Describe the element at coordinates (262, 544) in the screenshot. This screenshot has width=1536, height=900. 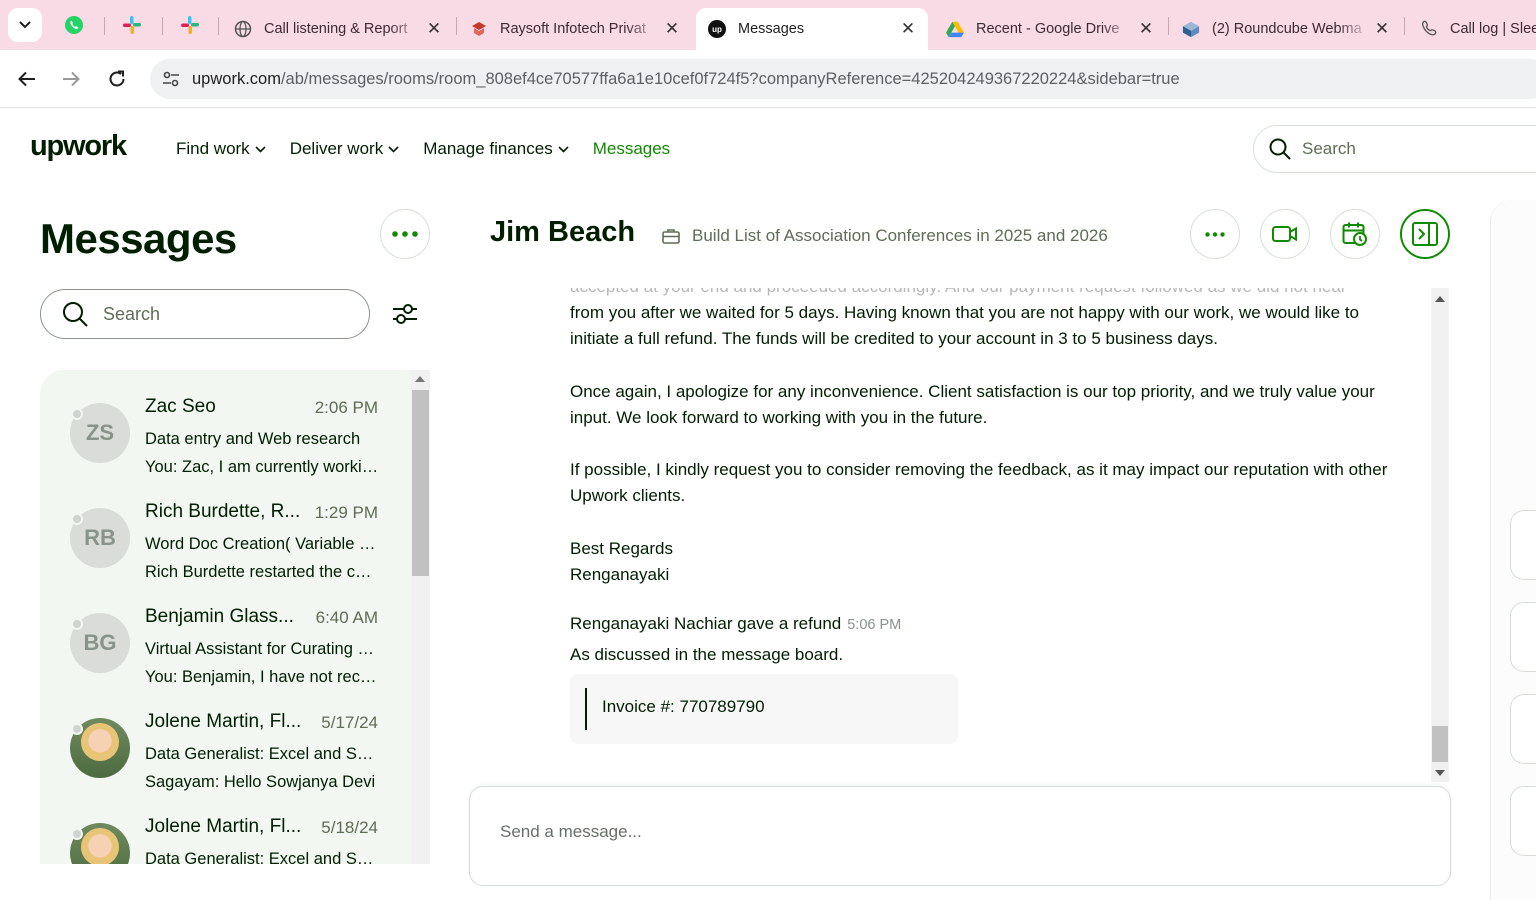
I see `conversation-job: Word Doc Creation( Variable Data)` at that location.